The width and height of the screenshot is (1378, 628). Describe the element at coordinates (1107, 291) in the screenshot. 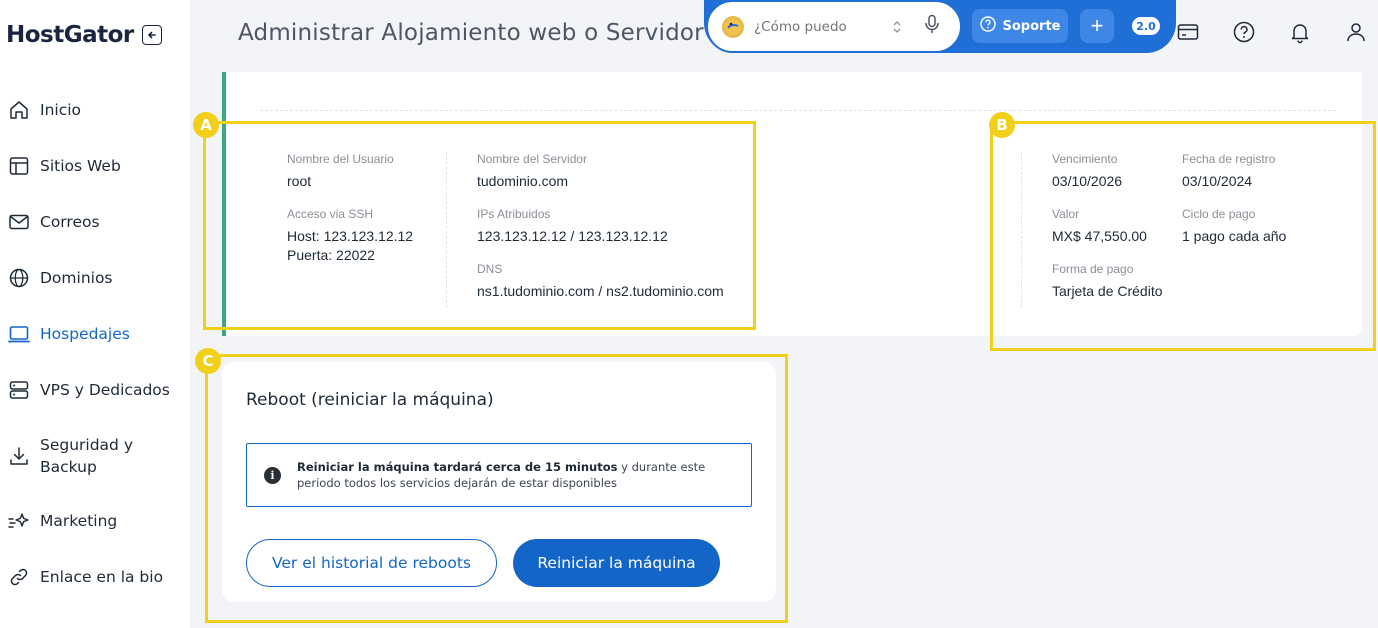

I see `payment-value: Tarjeta de Crédito` at that location.